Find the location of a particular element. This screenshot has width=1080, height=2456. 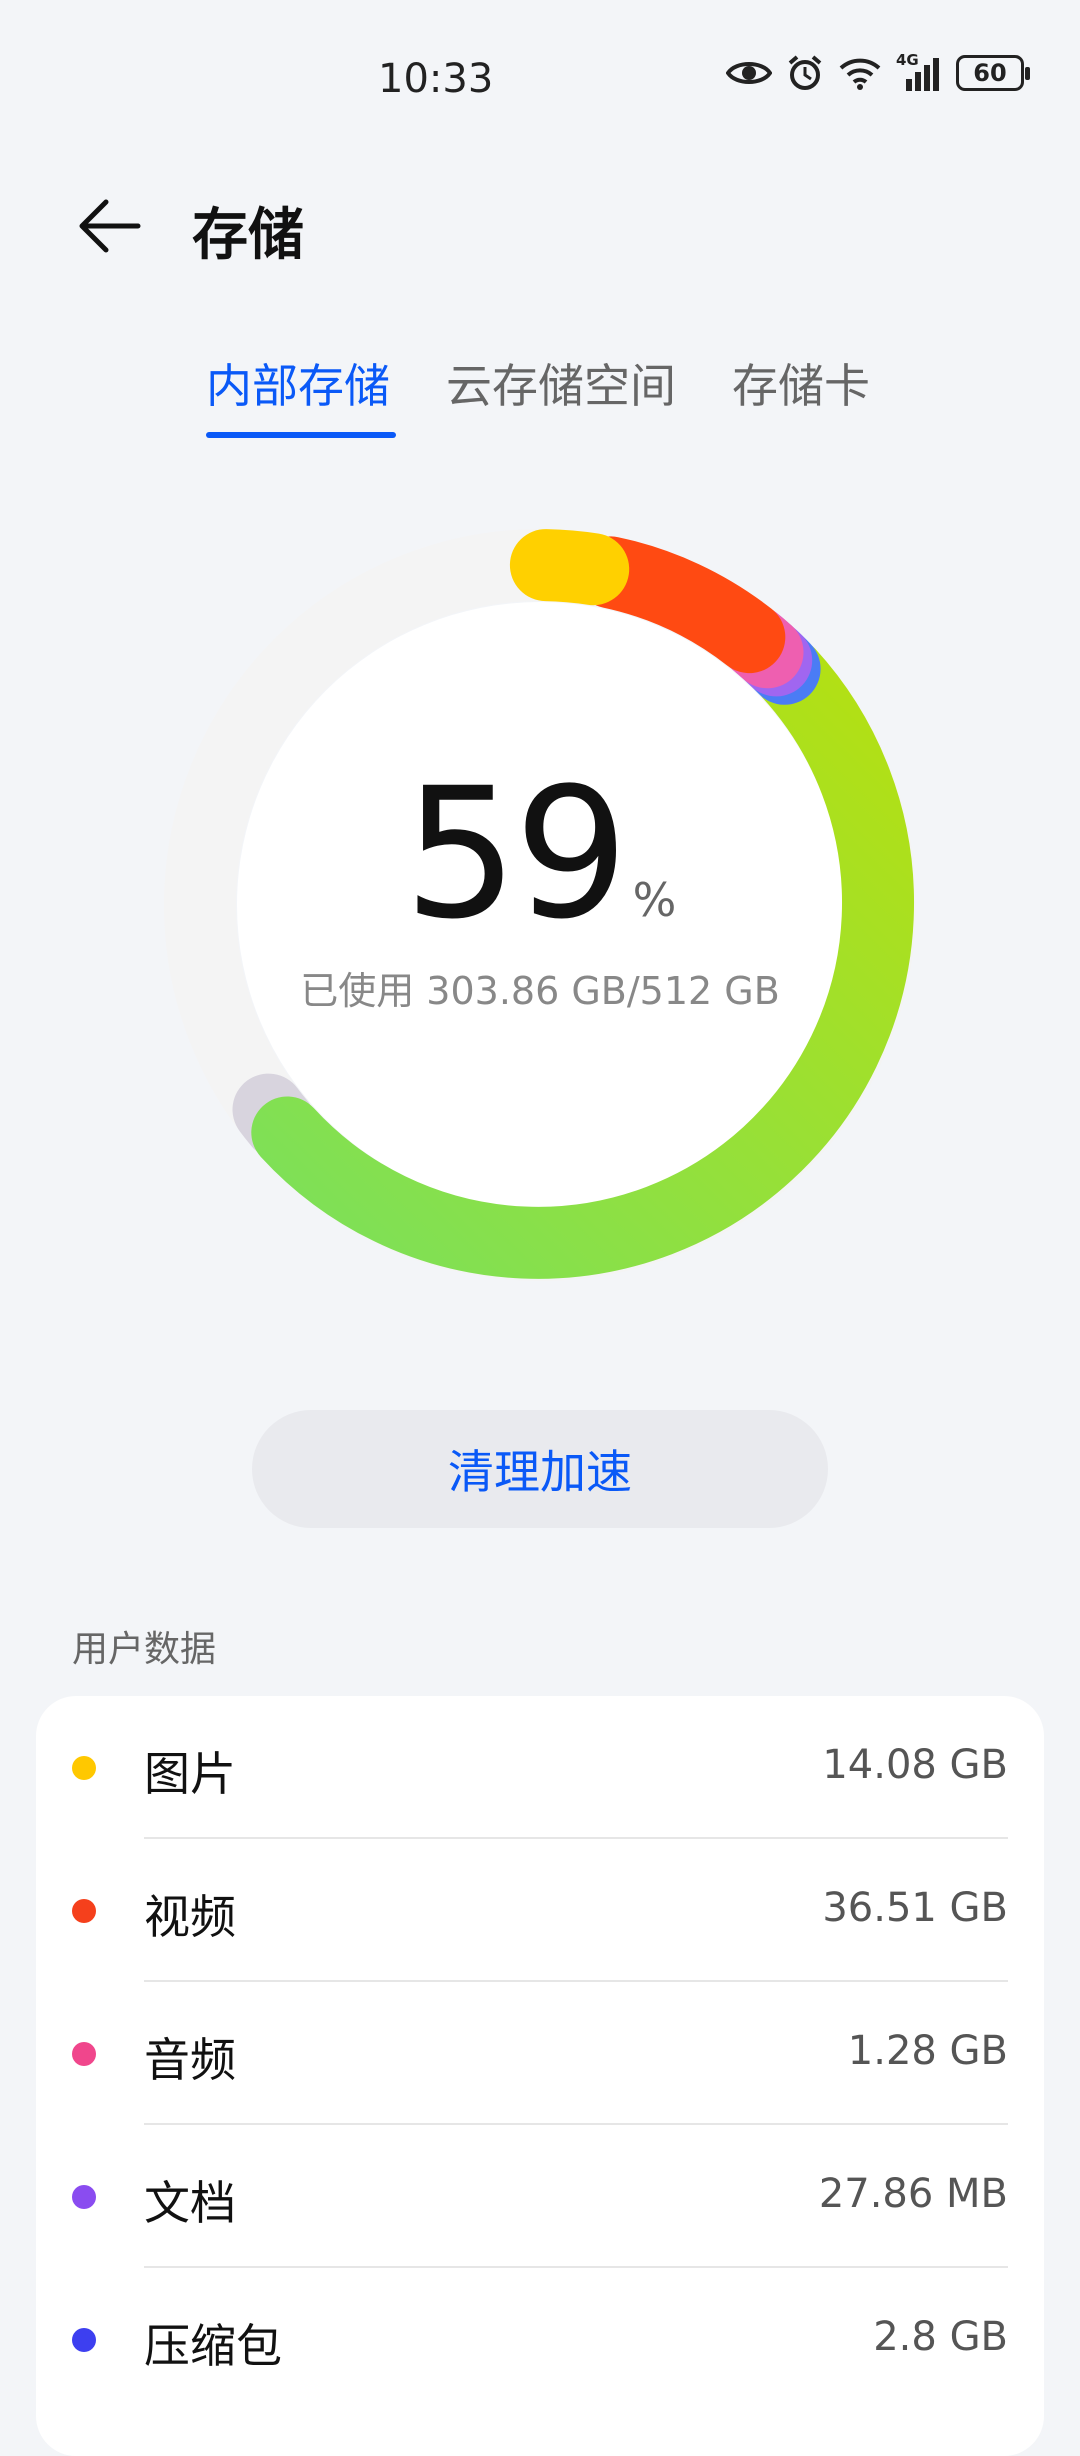

list-item-audio: 音频 1.28 GB is located at coordinates (540, 2053).